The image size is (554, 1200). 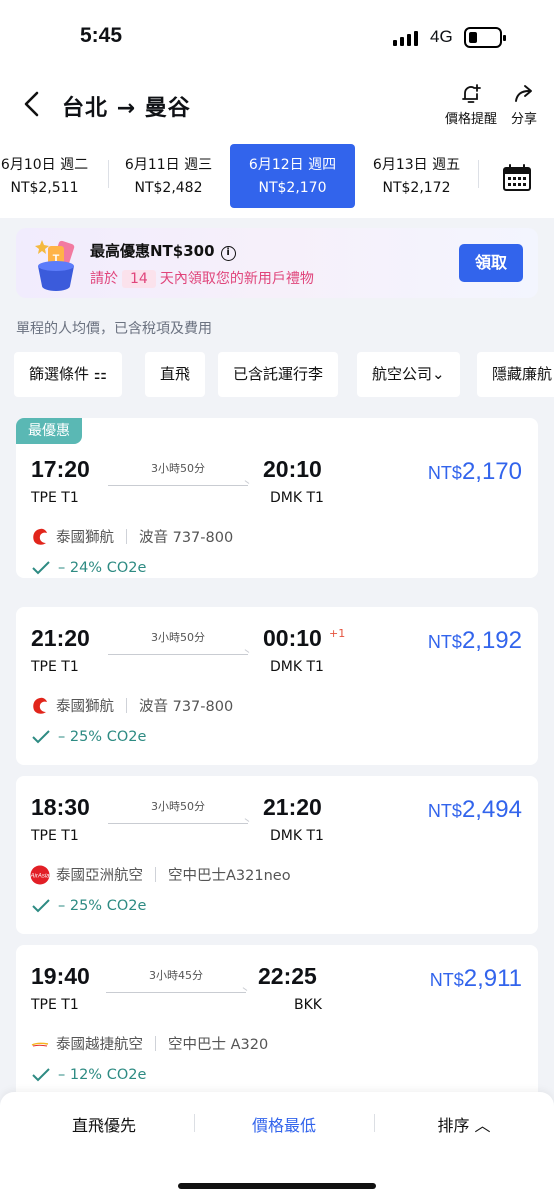 What do you see at coordinates (49, 431) in the screenshot?
I see `best-deal-tag: 最優惠` at bounding box center [49, 431].